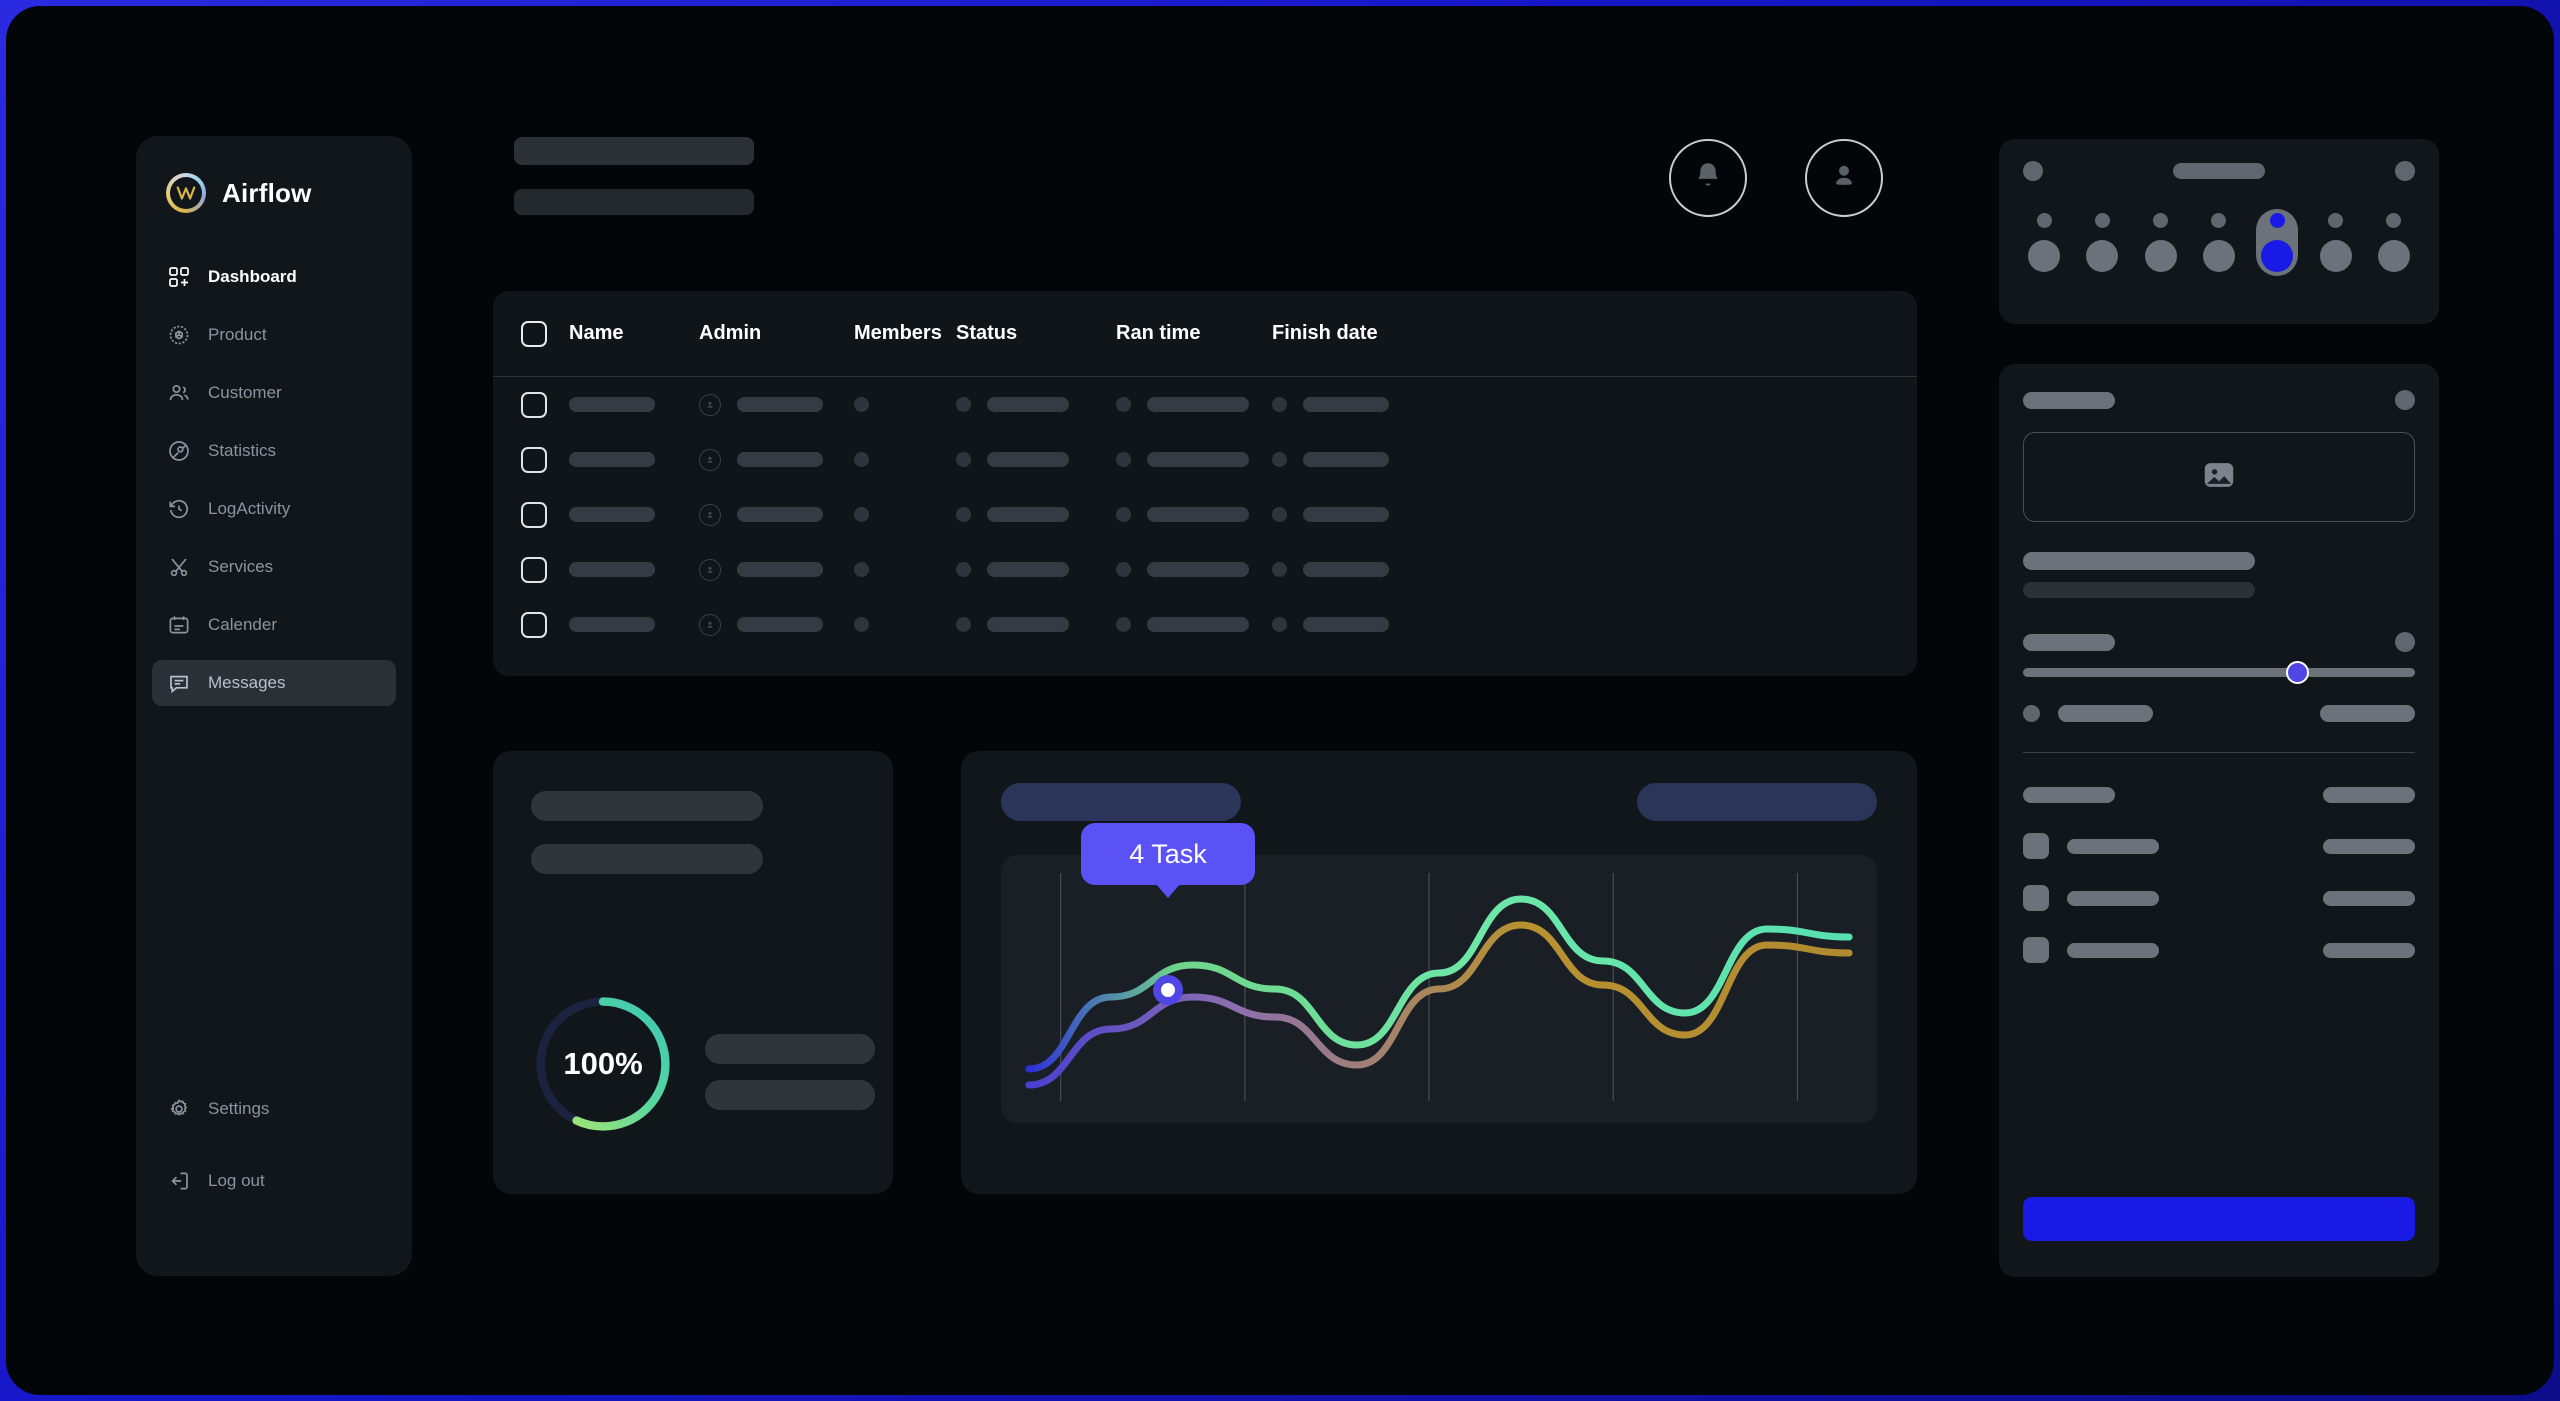 The width and height of the screenshot is (2560, 1401). Describe the element at coordinates (596, 333) in the screenshot. I see `column-header-name: Name` at that location.